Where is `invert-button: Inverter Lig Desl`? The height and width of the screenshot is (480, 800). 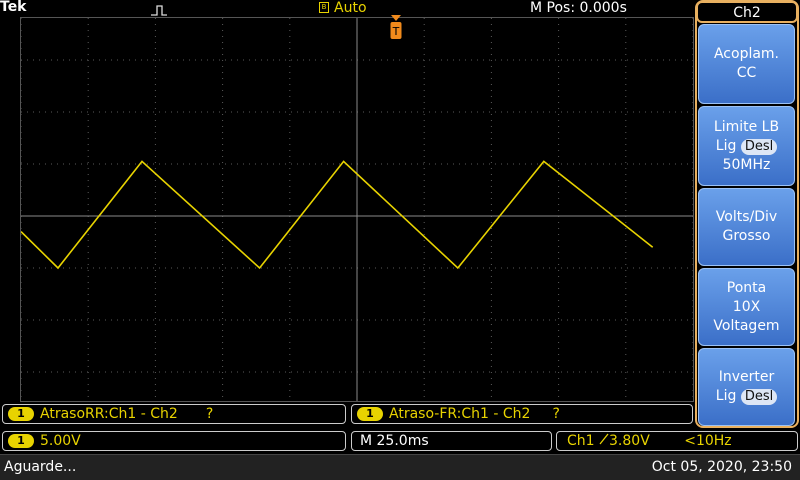
invert-button: Inverter Lig Desl is located at coordinates (746, 387).